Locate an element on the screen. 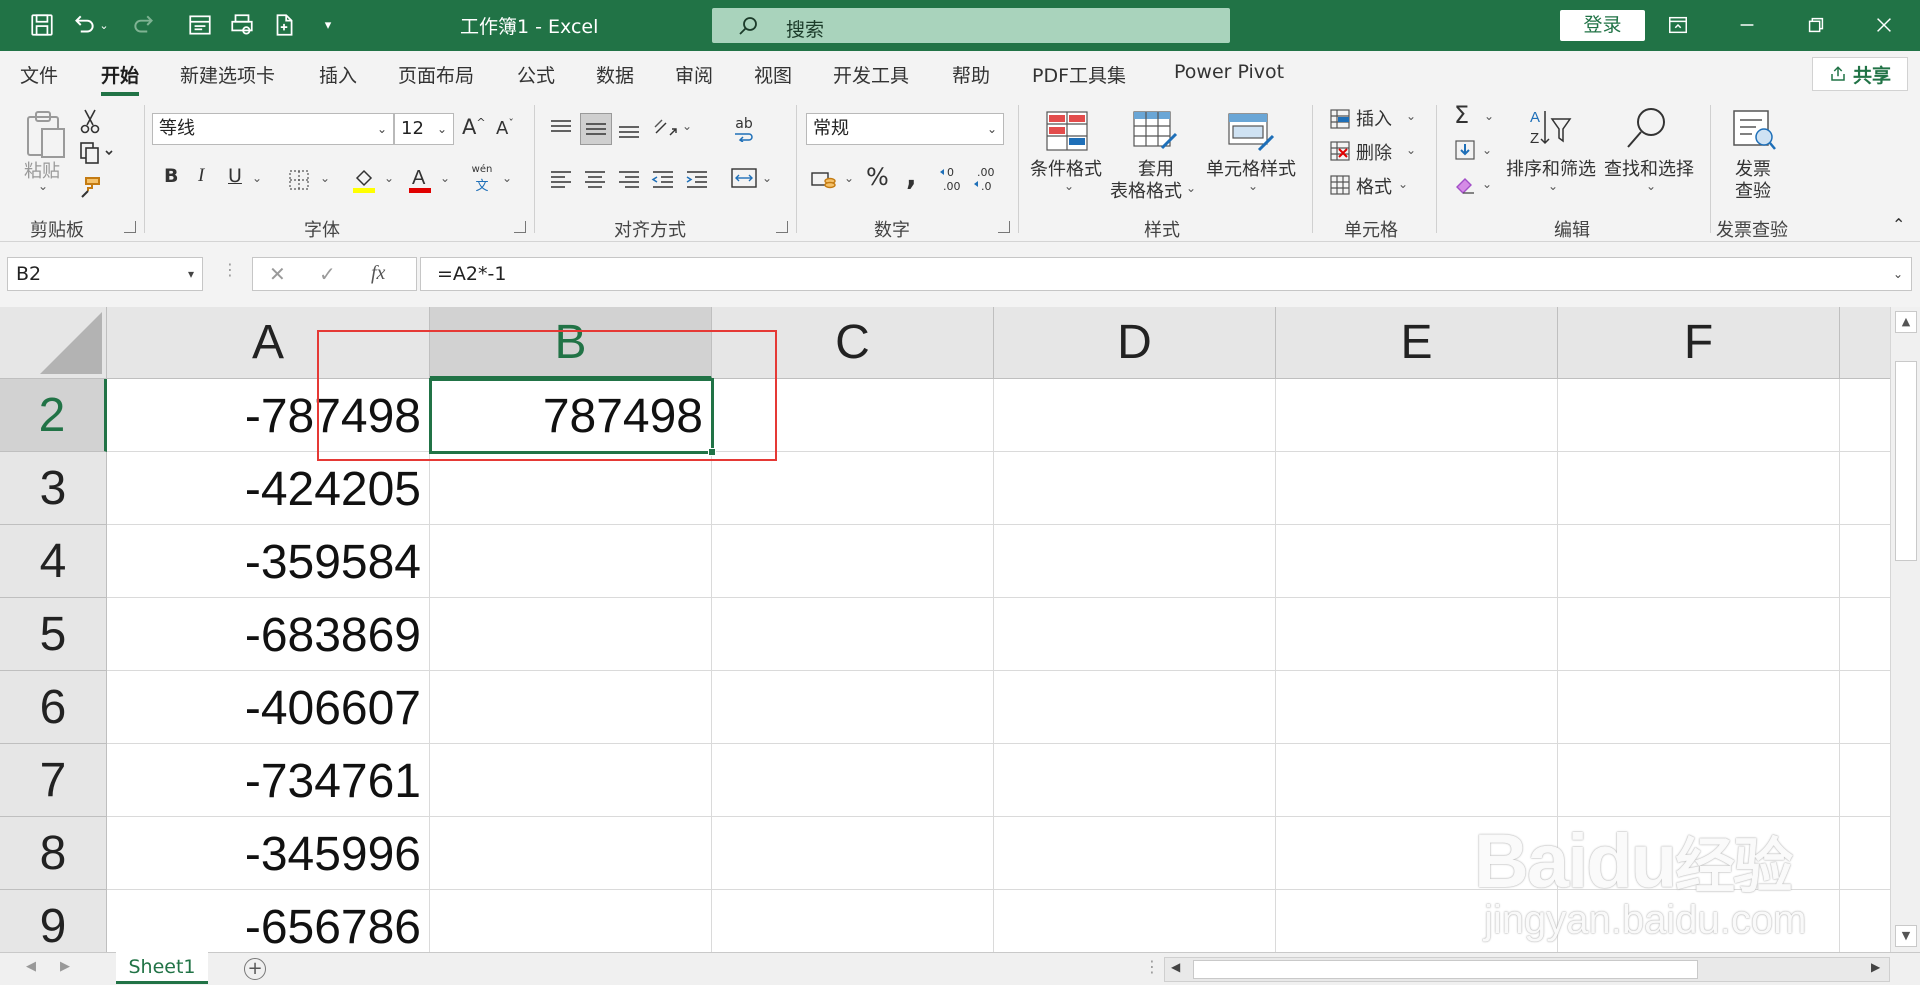  cancel-entry-icon: ✕ is located at coordinates (277, 274).